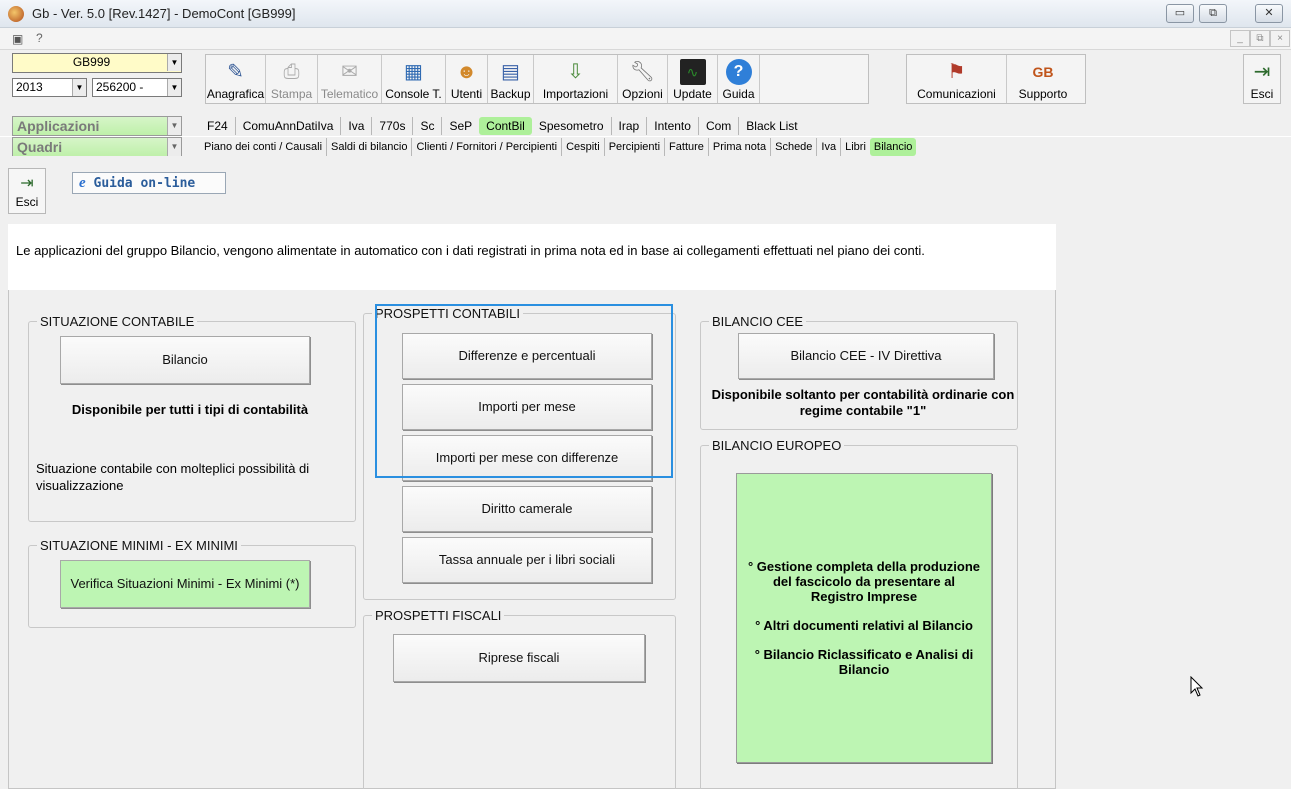 The width and height of the screenshot is (1291, 789). What do you see at coordinates (576, 79) in the screenshot?
I see `importazioni-button: ⇩ Importazioni` at bounding box center [576, 79].